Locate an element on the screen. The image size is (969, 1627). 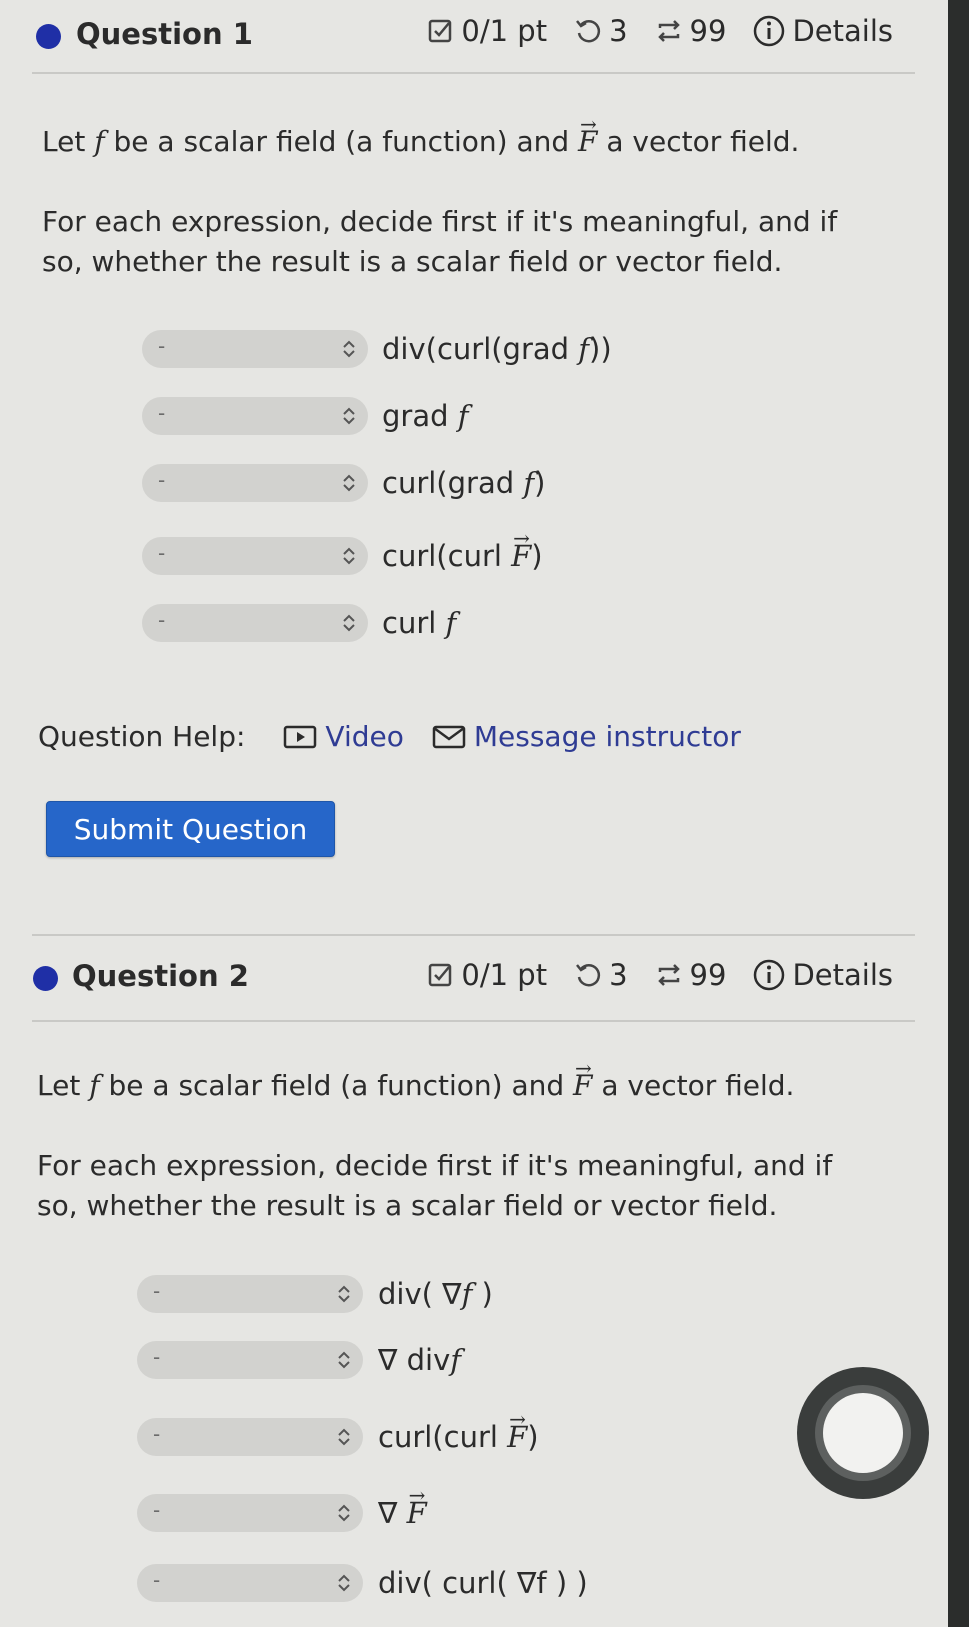
expression-text: curl f is located at coordinates (419, 623).